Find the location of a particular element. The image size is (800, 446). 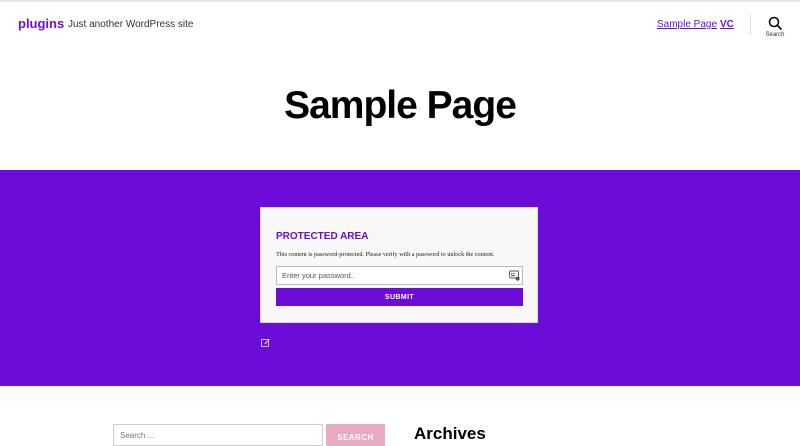

page-title: Sample Page is located at coordinates (400, 105).